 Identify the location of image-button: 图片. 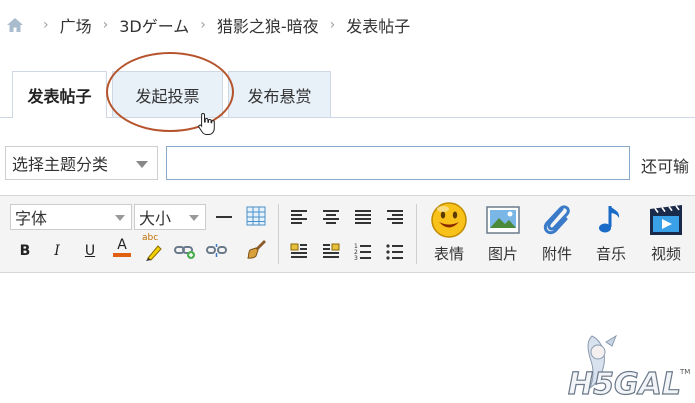
(503, 235).